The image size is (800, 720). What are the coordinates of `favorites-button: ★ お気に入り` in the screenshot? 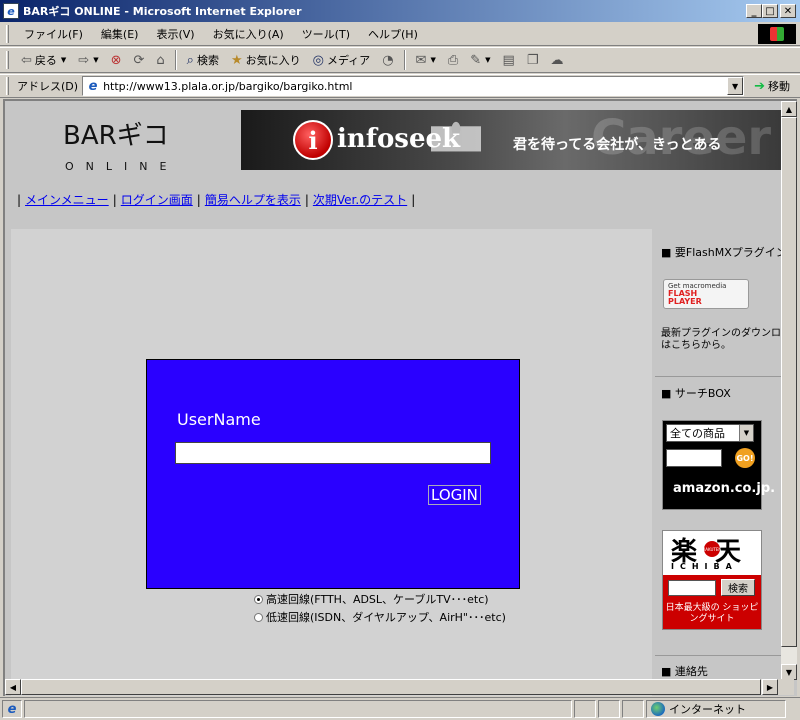 It's located at (266, 60).